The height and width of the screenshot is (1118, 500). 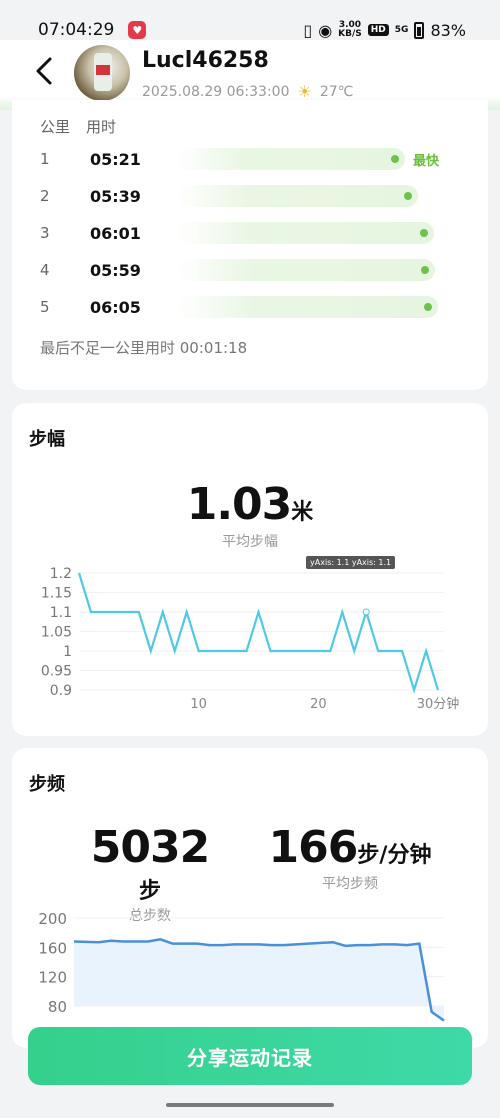 What do you see at coordinates (448, 30) in the screenshot?
I see `battery-percent: 83%` at bounding box center [448, 30].